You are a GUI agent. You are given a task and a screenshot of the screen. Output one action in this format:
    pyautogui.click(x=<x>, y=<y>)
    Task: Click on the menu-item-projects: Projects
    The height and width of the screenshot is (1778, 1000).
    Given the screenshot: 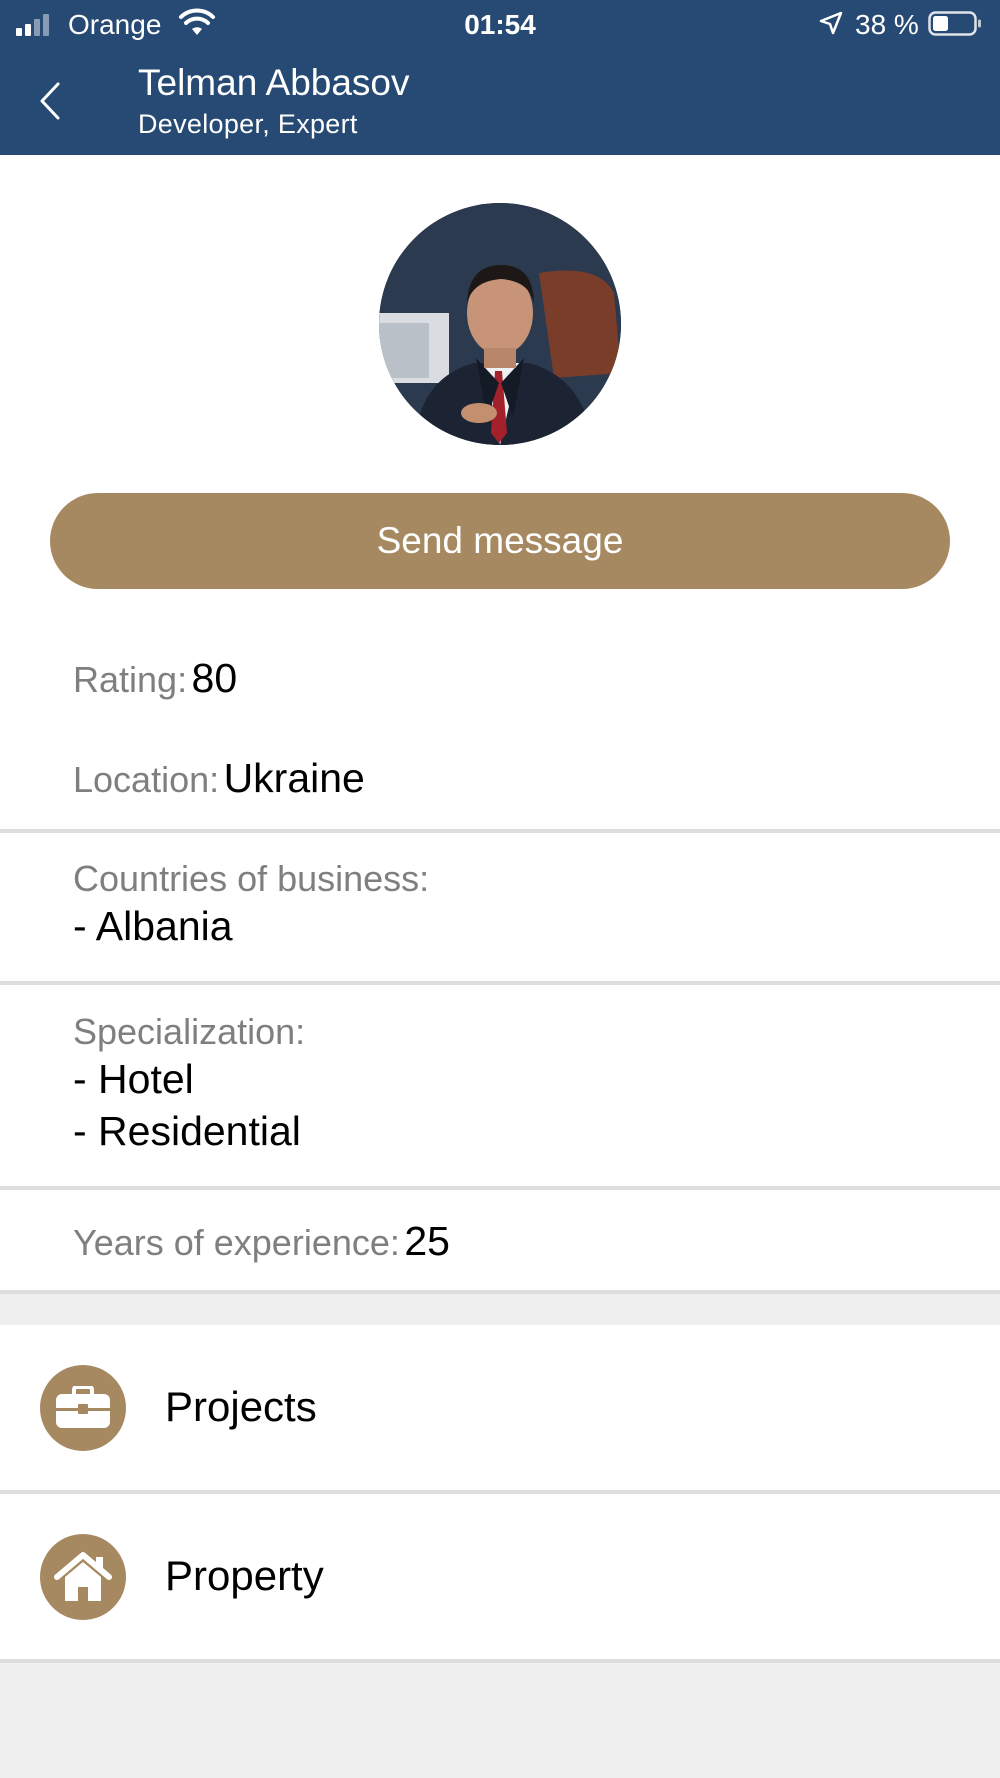 What is the action you would take?
    pyautogui.click(x=500, y=1407)
    